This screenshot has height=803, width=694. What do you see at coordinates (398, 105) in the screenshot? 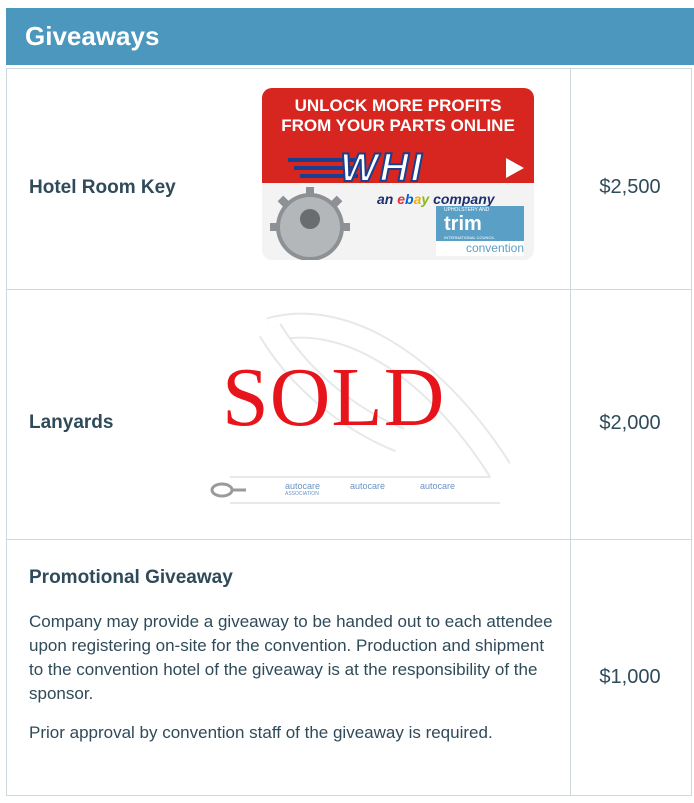
I see `card-headline-line-1: UNLOCK MORE PROFITS` at bounding box center [398, 105].